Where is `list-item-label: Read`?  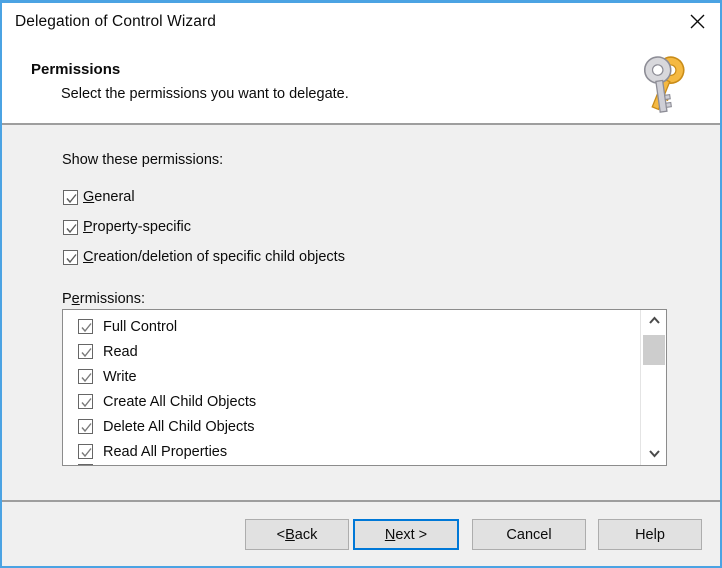
list-item-label: Read is located at coordinates (120, 351).